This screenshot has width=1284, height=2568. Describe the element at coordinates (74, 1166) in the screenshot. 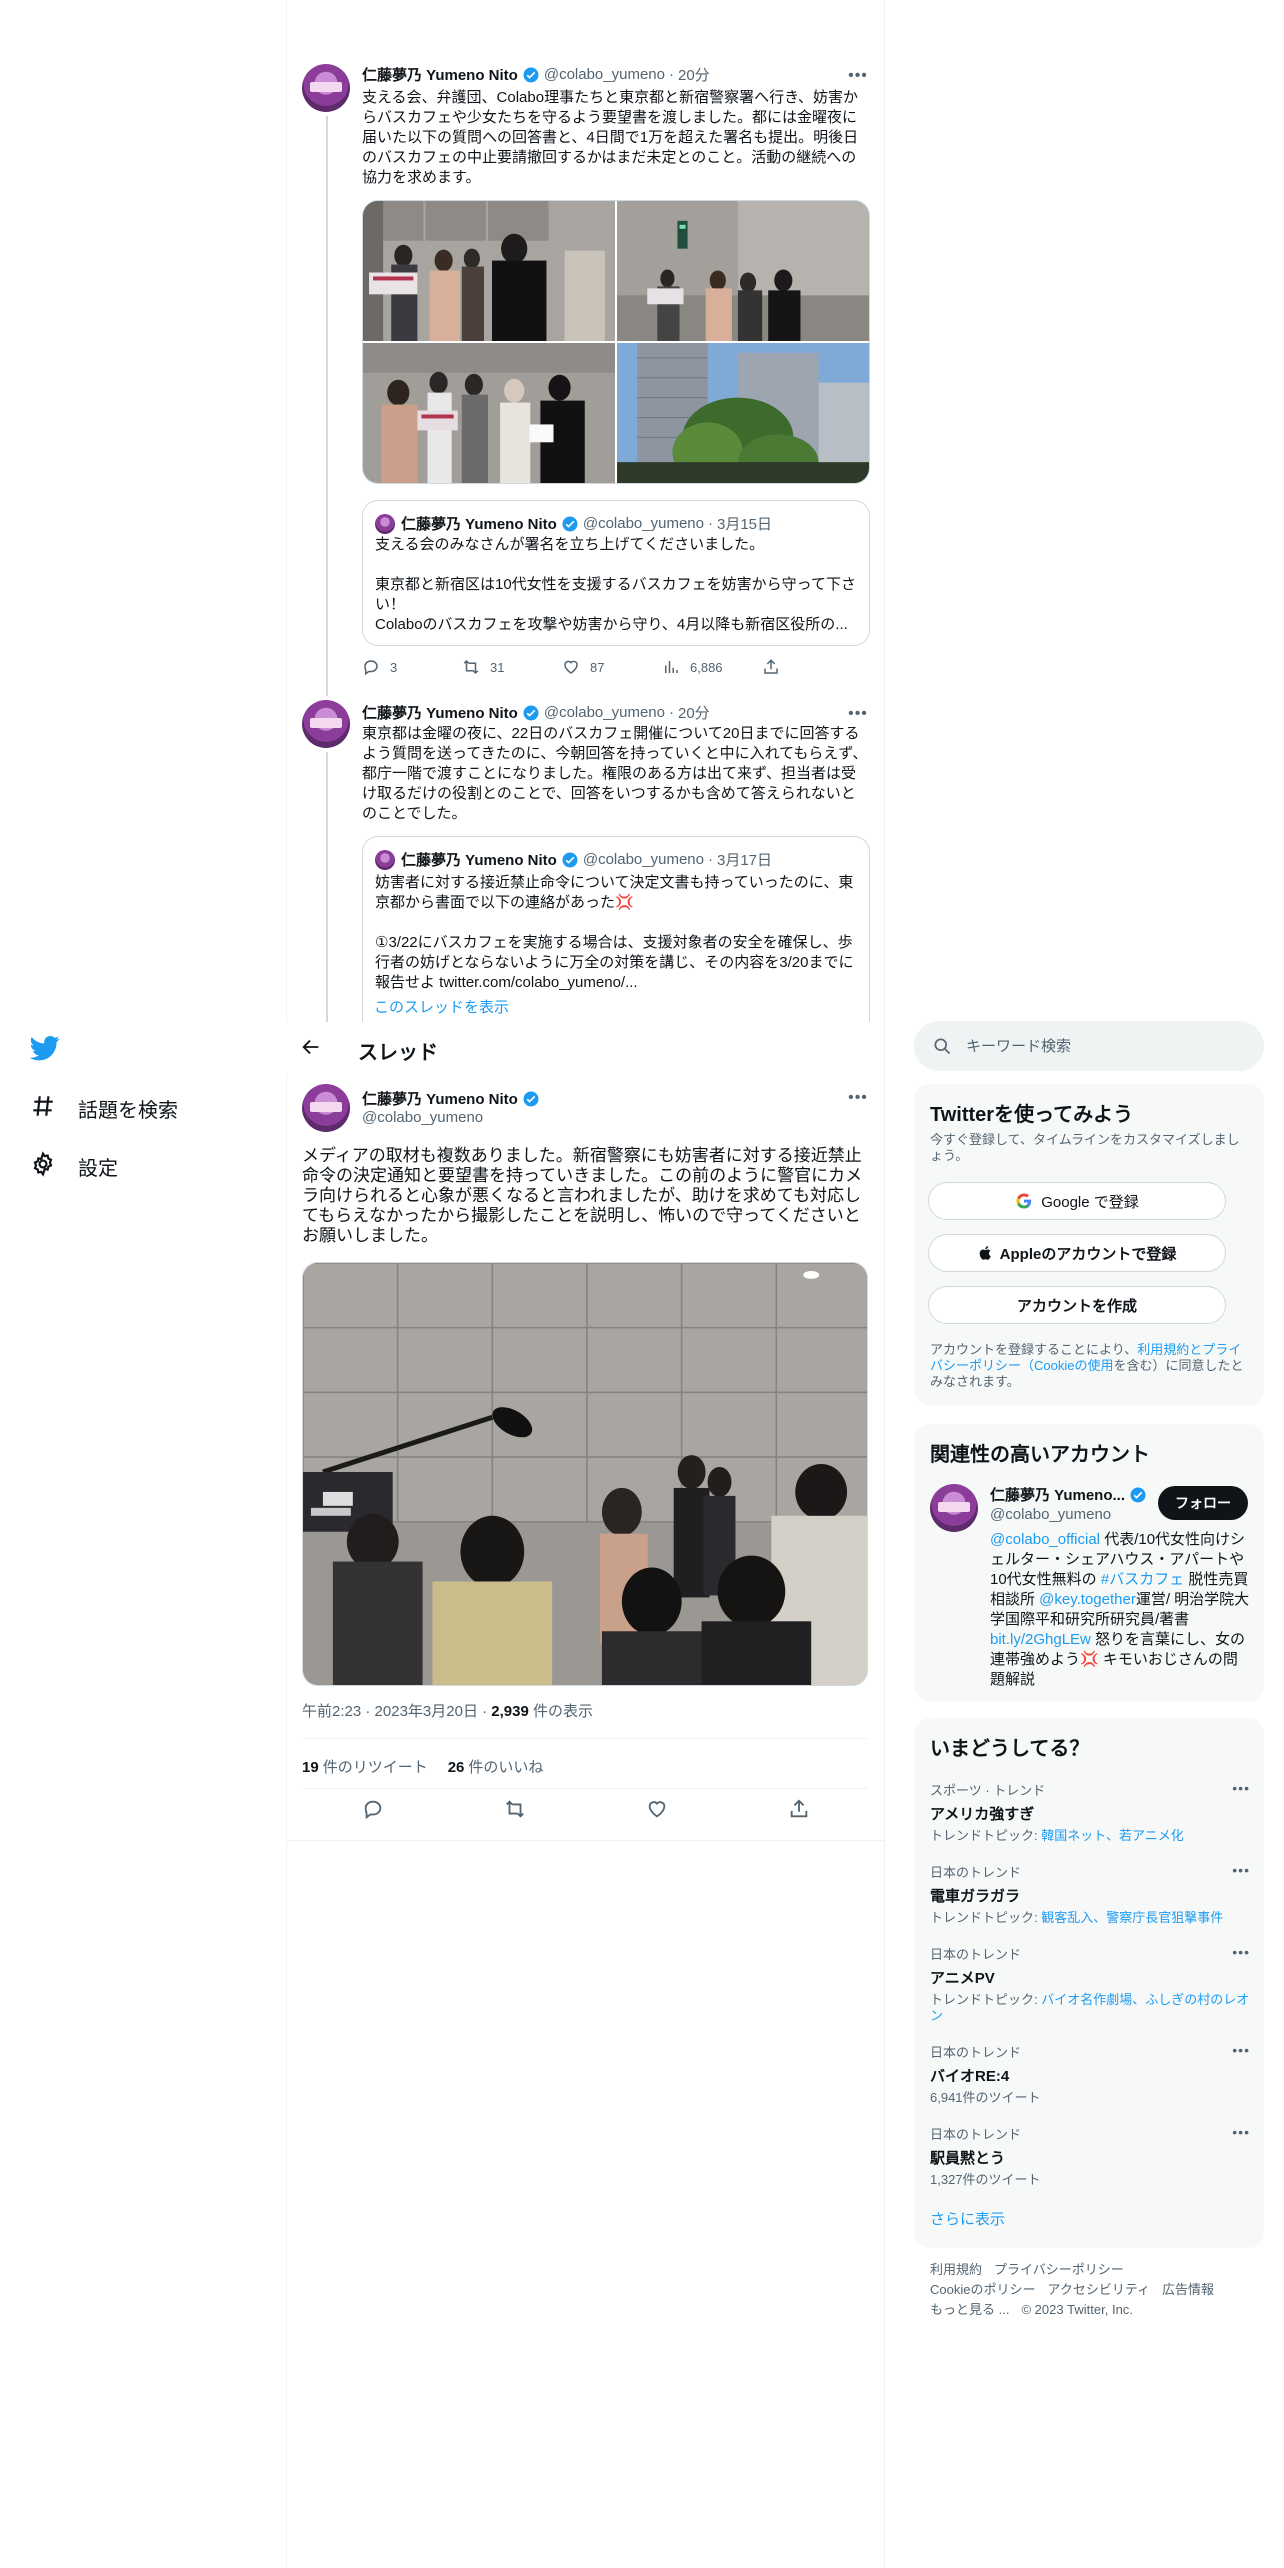

I see `nav-settings: 設定` at that location.